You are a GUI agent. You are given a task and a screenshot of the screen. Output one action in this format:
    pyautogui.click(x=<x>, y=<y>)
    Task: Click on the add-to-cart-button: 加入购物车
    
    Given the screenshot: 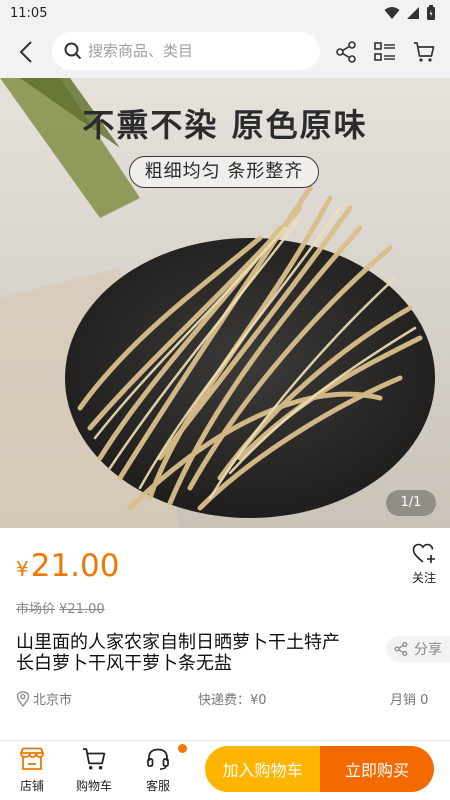 What is the action you would take?
    pyautogui.click(x=262, y=769)
    